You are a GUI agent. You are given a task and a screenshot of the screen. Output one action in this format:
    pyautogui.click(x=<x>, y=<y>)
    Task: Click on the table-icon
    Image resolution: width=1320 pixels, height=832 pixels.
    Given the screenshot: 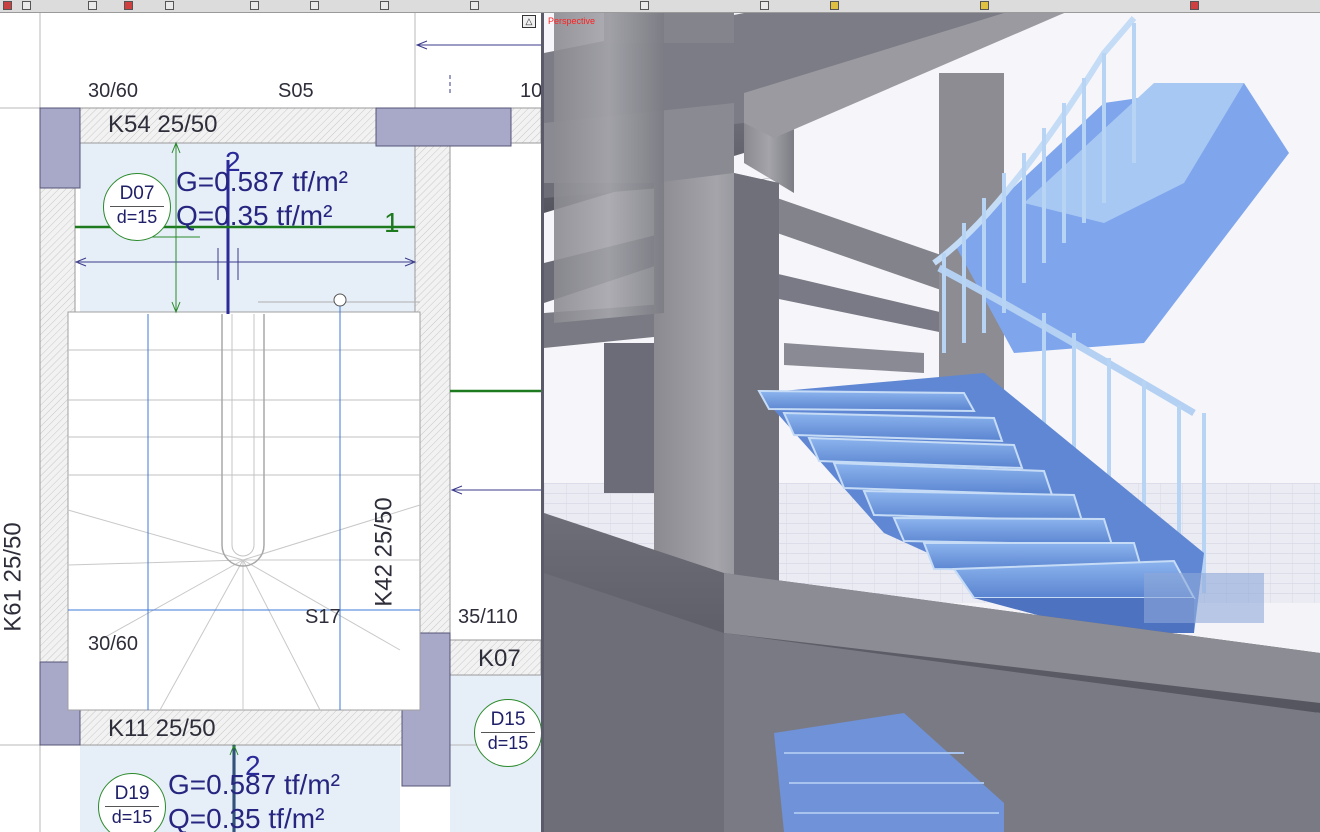 What is the action you would take?
    pyautogui.click(x=254, y=5)
    